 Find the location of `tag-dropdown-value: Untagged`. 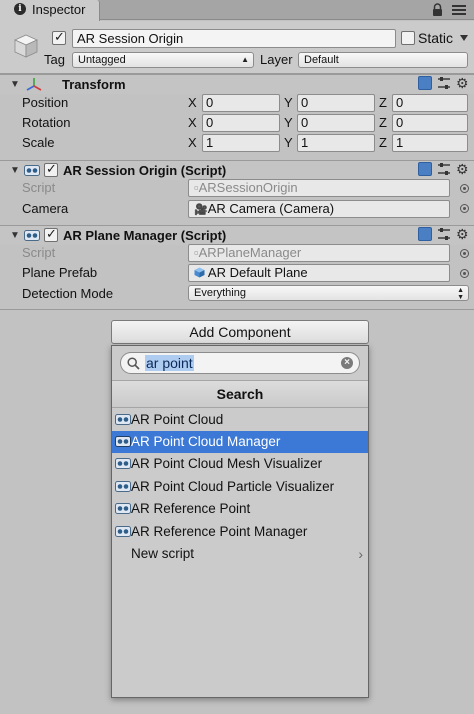

tag-dropdown-value: Untagged is located at coordinates (102, 60).